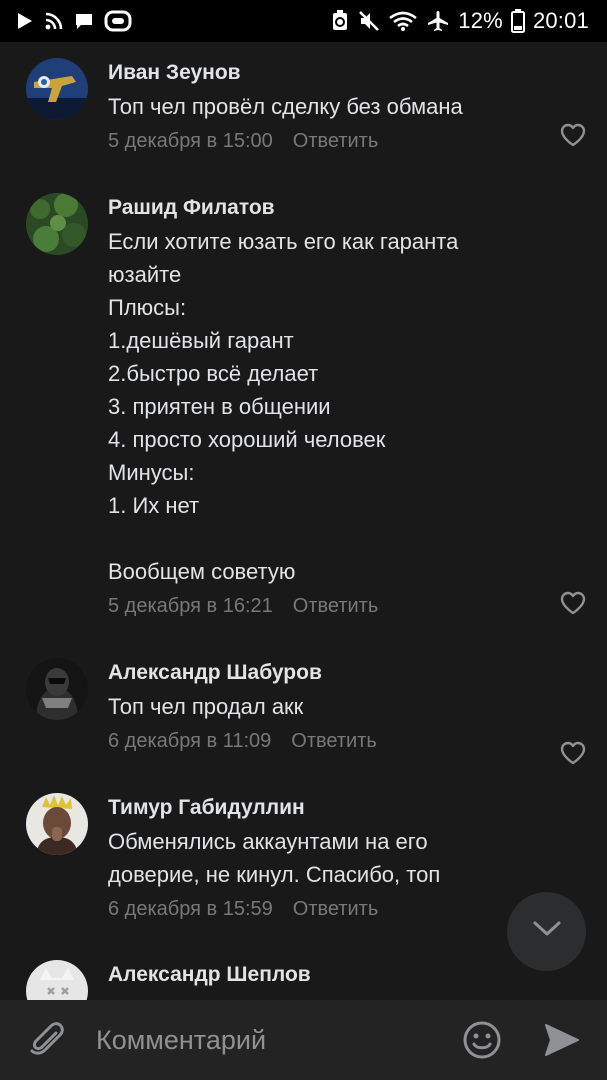 The image size is (607, 1080). Describe the element at coordinates (190, 908) in the screenshot. I see `comment-date: 6 декабря в 15:59` at that location.